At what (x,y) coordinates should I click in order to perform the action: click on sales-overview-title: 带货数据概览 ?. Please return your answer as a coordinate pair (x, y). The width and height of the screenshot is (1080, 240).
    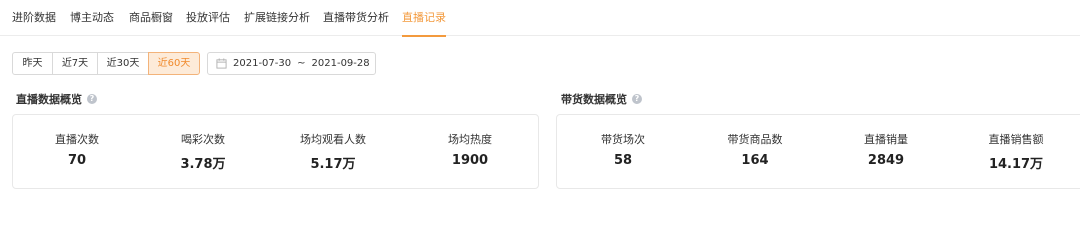
    Looking at the image, I should click on (601, 99).